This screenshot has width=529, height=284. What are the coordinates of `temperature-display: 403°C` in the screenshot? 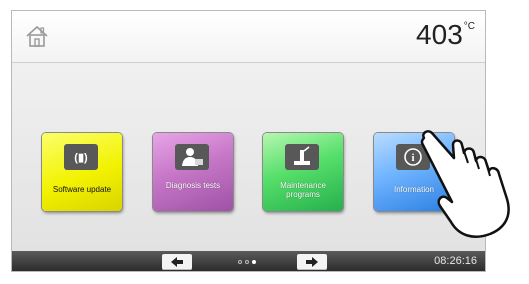 It's located at (445, 35).